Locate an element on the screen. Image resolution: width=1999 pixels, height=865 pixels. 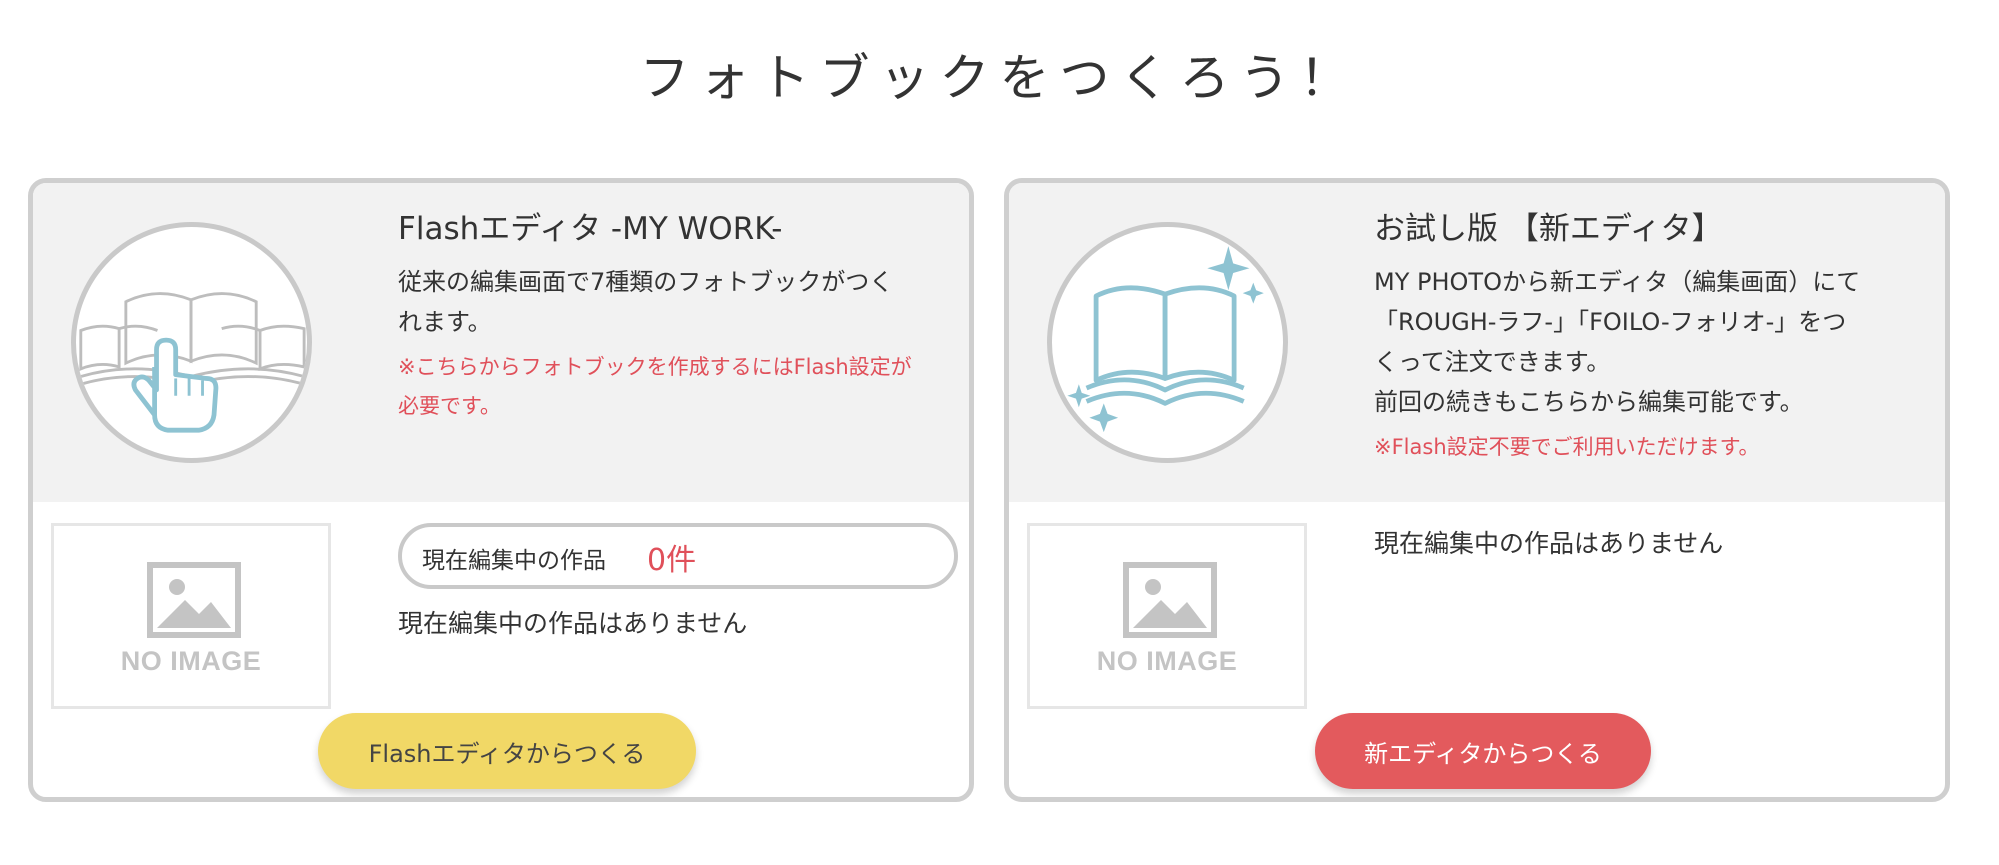
new-card-note: ※Flash設定不要でご利用いただけます。 is located at coordinates (1650, 447).